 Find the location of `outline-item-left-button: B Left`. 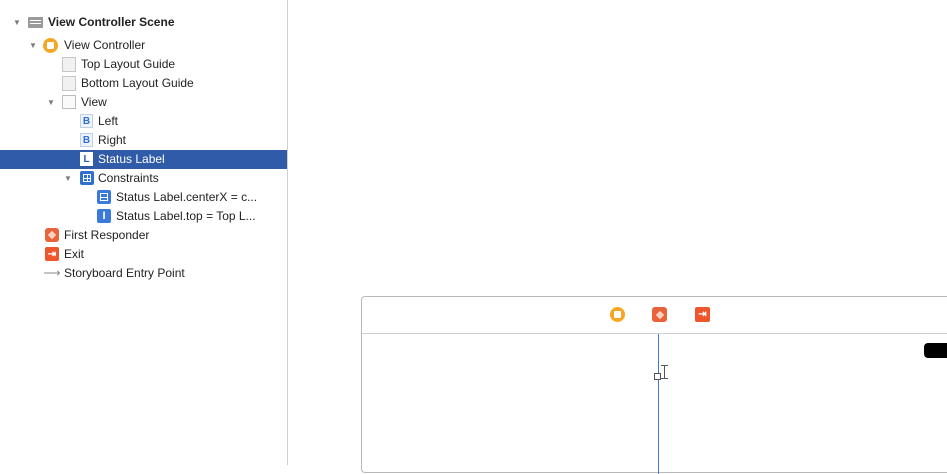

outline-item-left-button: B Left is located at coordinates (143, 121).